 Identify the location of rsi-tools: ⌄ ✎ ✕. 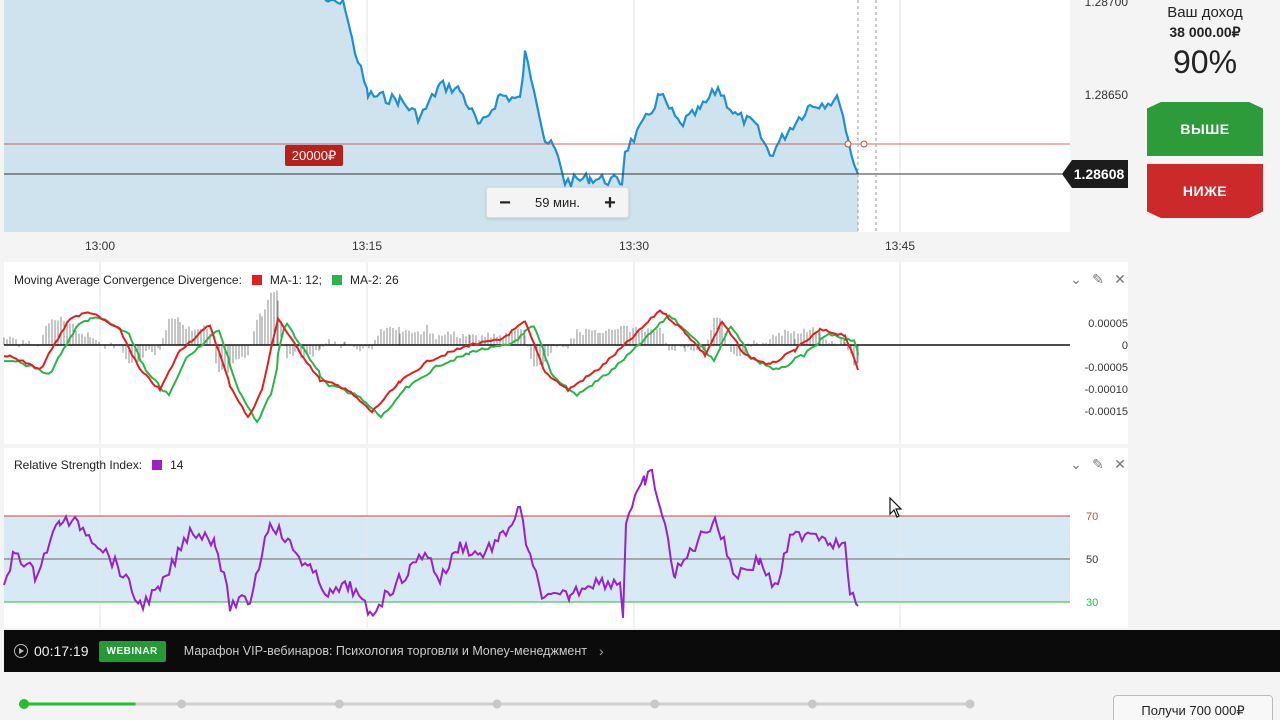
(1098, 464).